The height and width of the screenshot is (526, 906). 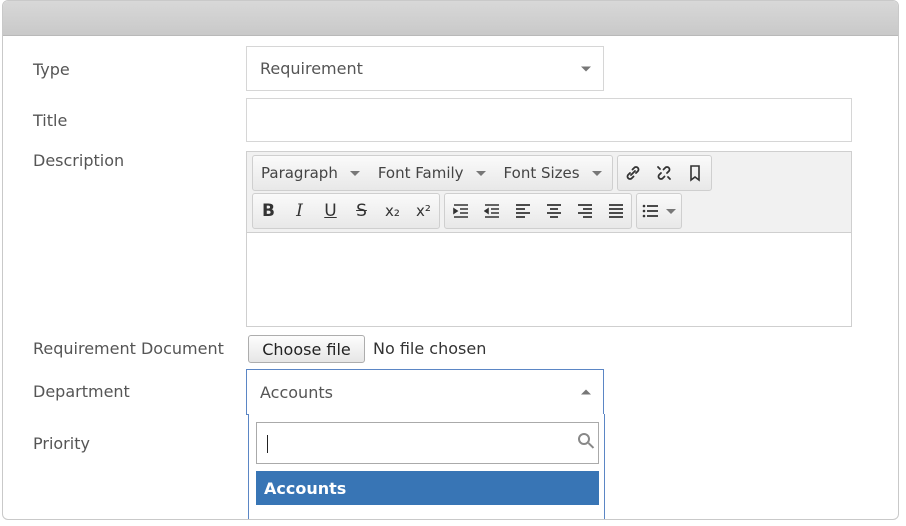 I want to click on align-center-button, so click(x=553, y=211).